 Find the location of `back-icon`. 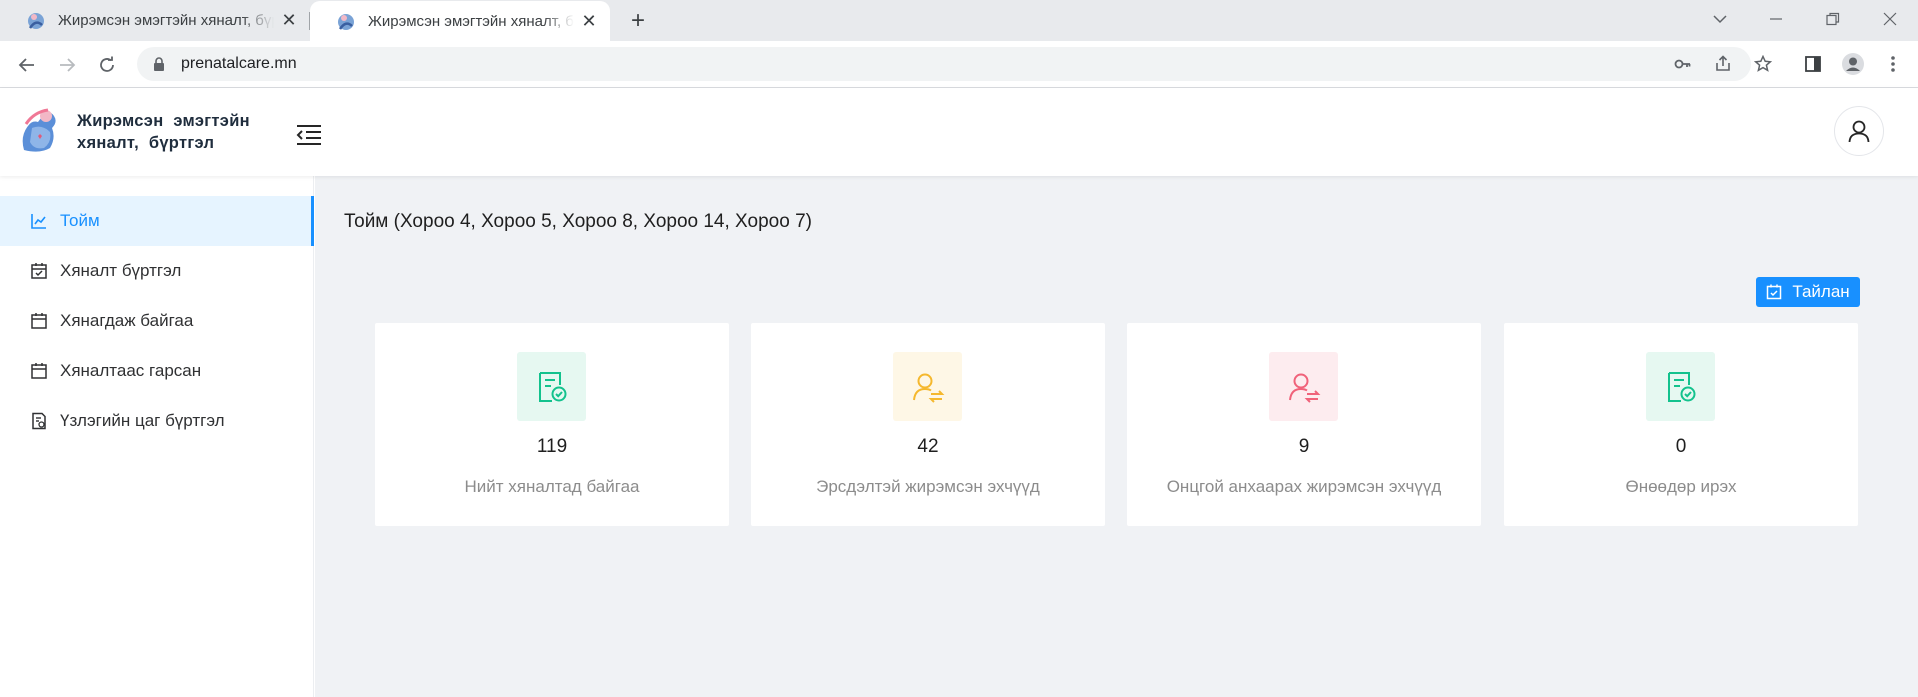

back-icon is located at coordinates (27, 65).